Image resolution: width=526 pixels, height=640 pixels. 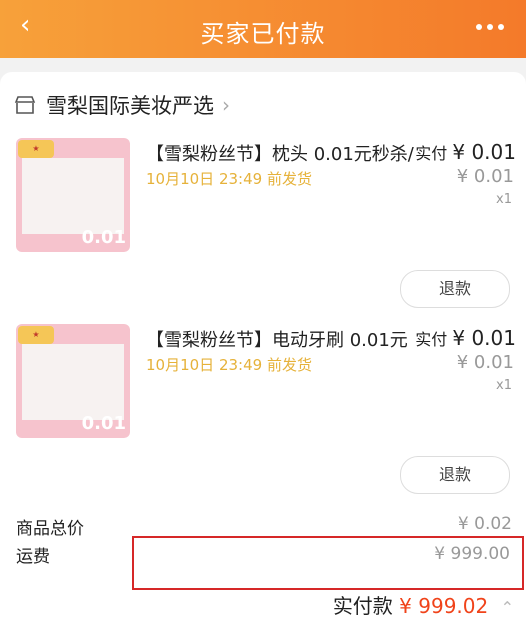 I want to click on total-paid: 实付款 ¥ 999.02 ⌃, so click(x=423, y=604).